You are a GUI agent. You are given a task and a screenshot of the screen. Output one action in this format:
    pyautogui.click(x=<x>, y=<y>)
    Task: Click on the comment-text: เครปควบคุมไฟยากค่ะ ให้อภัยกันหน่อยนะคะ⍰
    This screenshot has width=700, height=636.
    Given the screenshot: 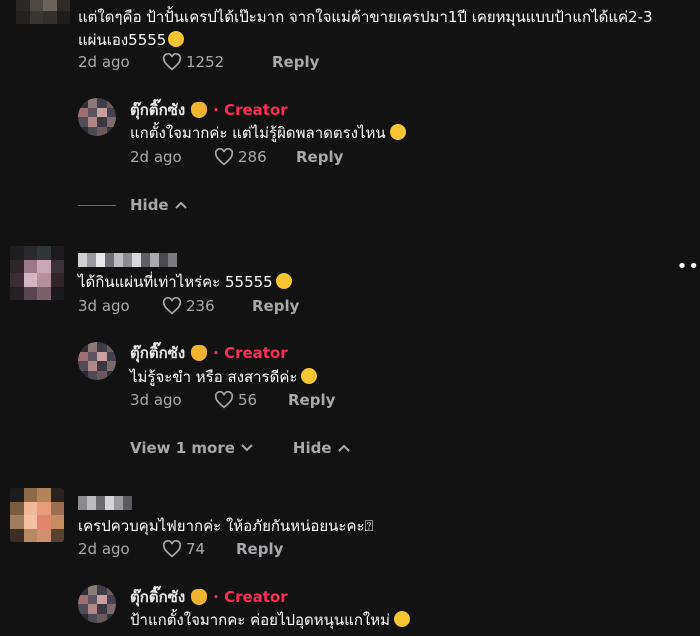 What is the action you would take?
    pyautogui.click(x=226, y=526)
    